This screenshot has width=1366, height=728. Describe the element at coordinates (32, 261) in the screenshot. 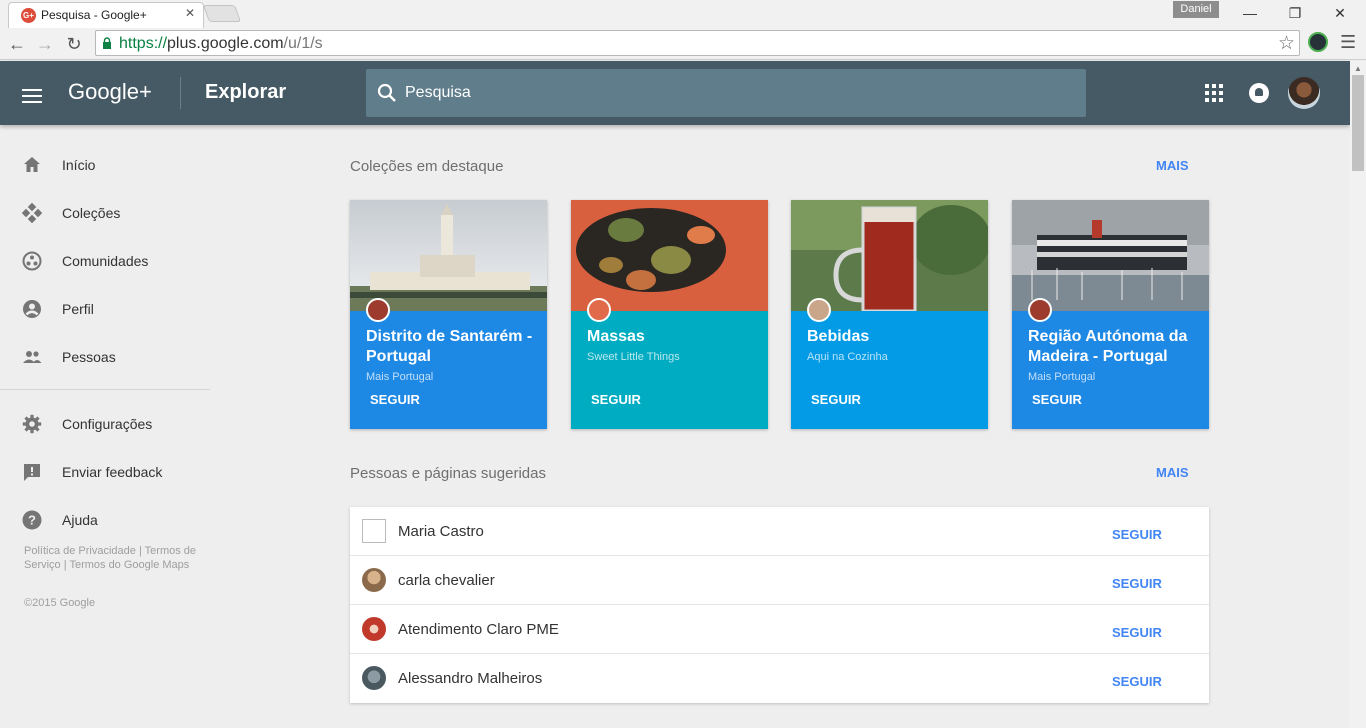

I see `communities-icon` at that location.